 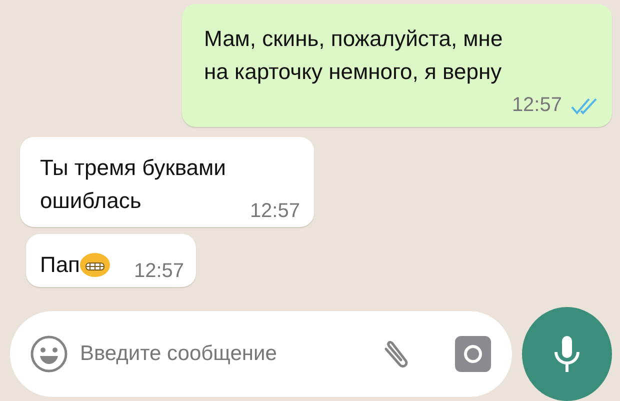 I want to click on message-text: Мам, скинь, пожалуйста, мне, so click(x=354, y=39).